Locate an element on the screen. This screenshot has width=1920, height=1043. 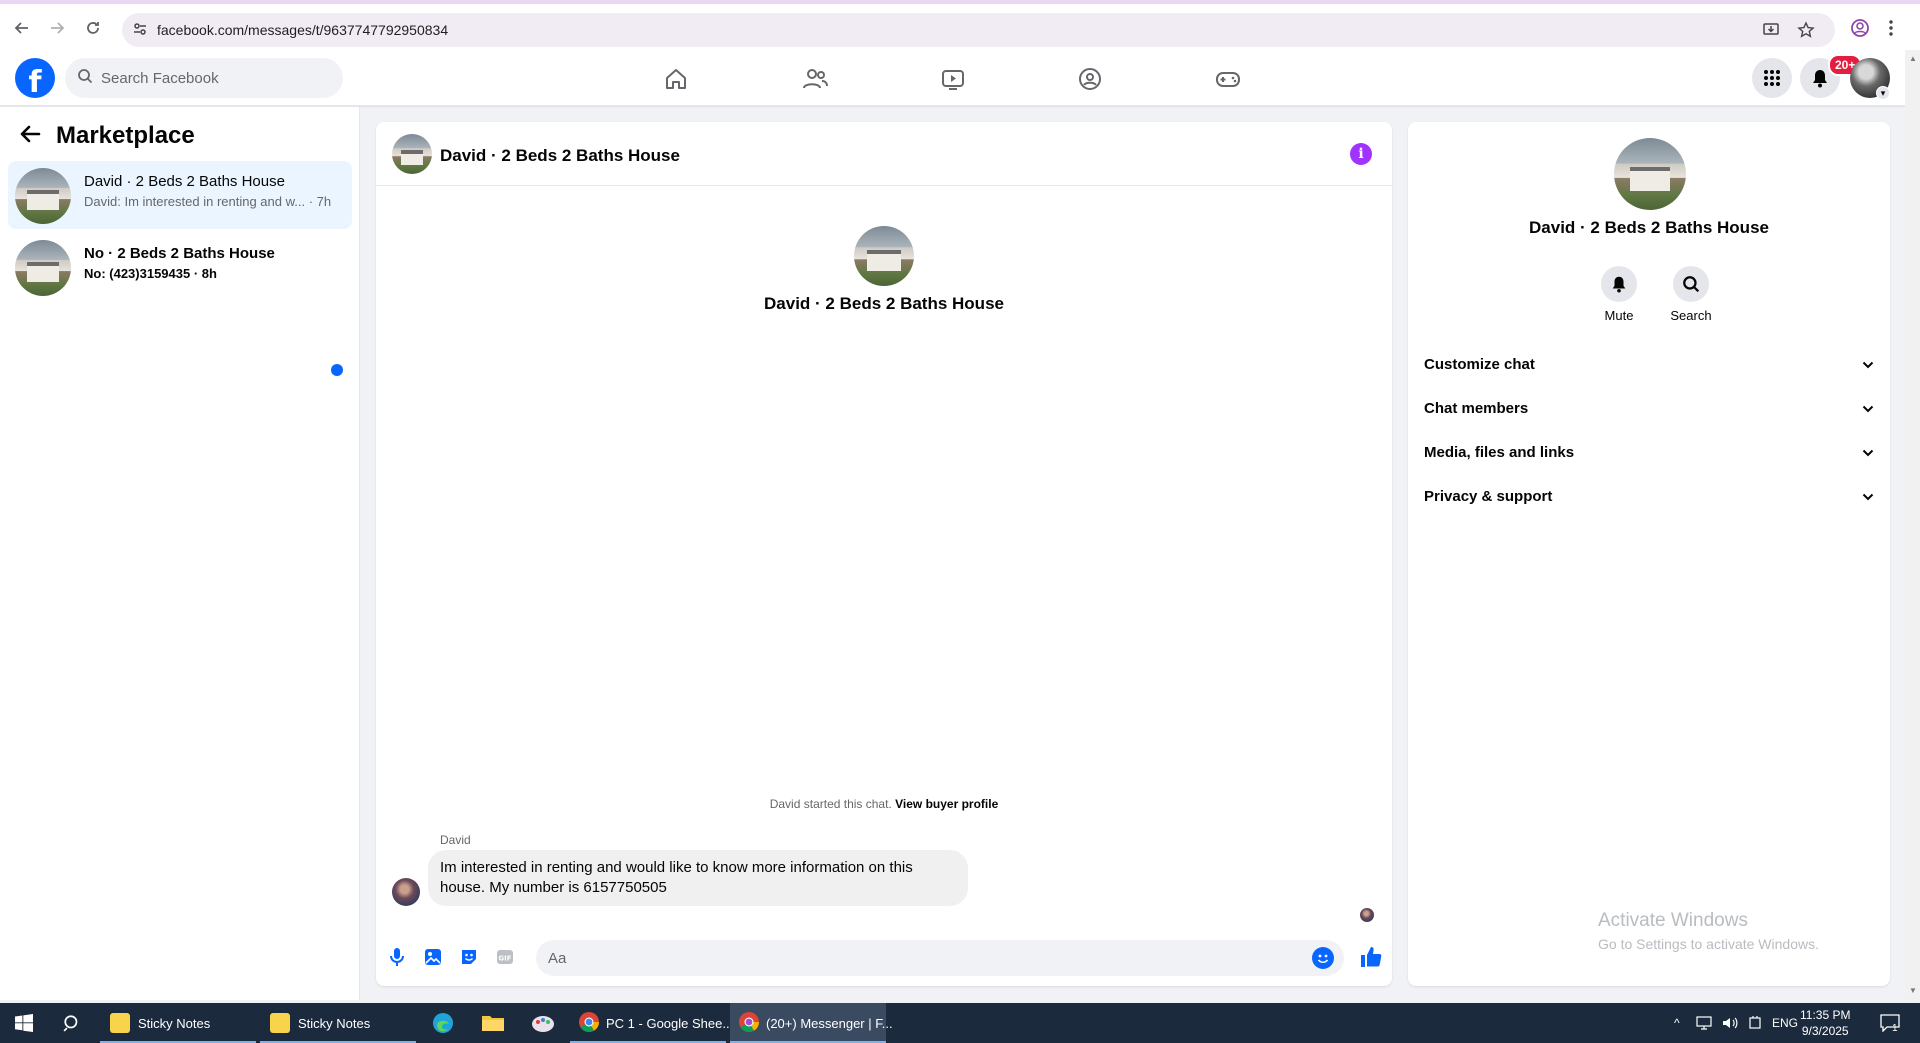
thumbs-up-icon is located at coordinates (1371, 957).